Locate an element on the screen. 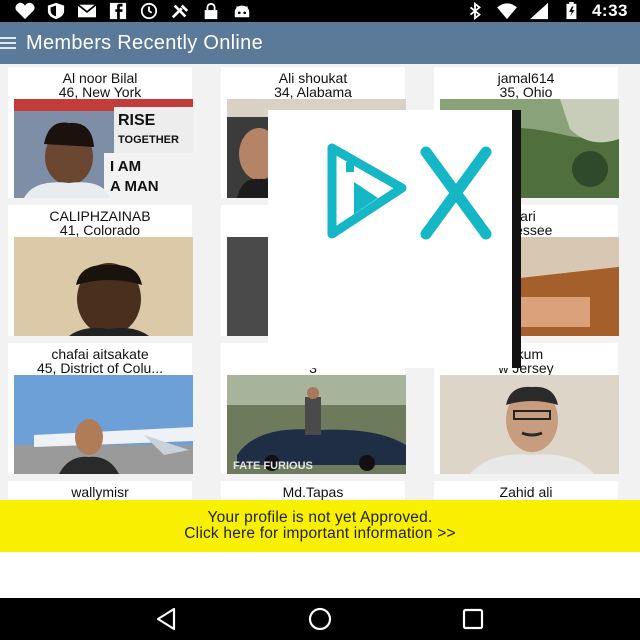  member-name: wallymisr is located at coordinates (100, 492).